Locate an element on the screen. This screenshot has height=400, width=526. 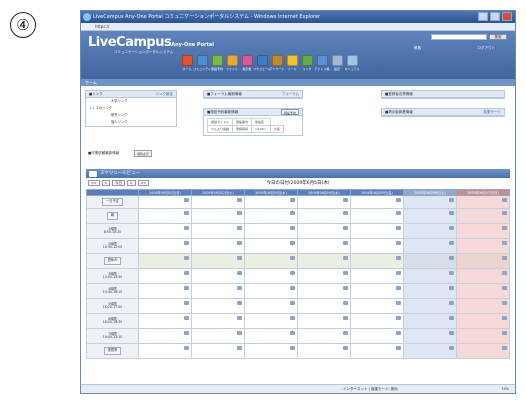
link-item: ＬＬＩのリンク is located at coordinates (131, 108).